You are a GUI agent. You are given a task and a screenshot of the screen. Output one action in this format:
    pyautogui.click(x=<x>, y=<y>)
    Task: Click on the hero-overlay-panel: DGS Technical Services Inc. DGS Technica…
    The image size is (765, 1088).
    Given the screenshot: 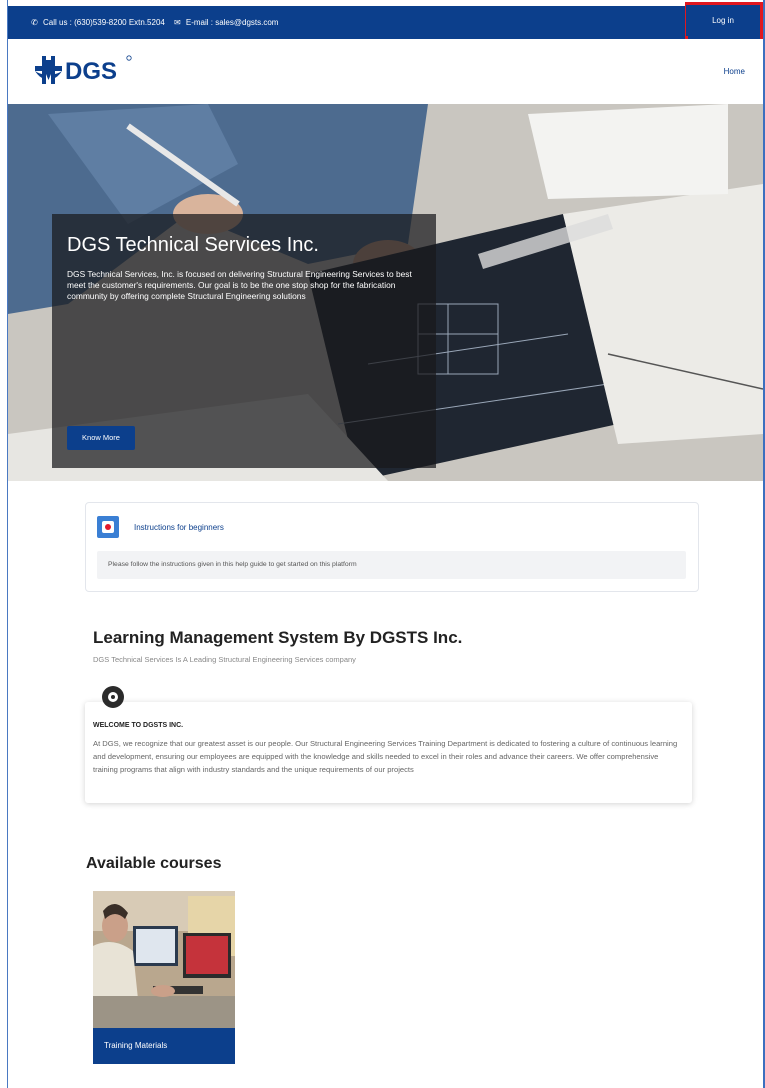 What is the action you would take?
    pyautogui.click(x=244, y=341)
    